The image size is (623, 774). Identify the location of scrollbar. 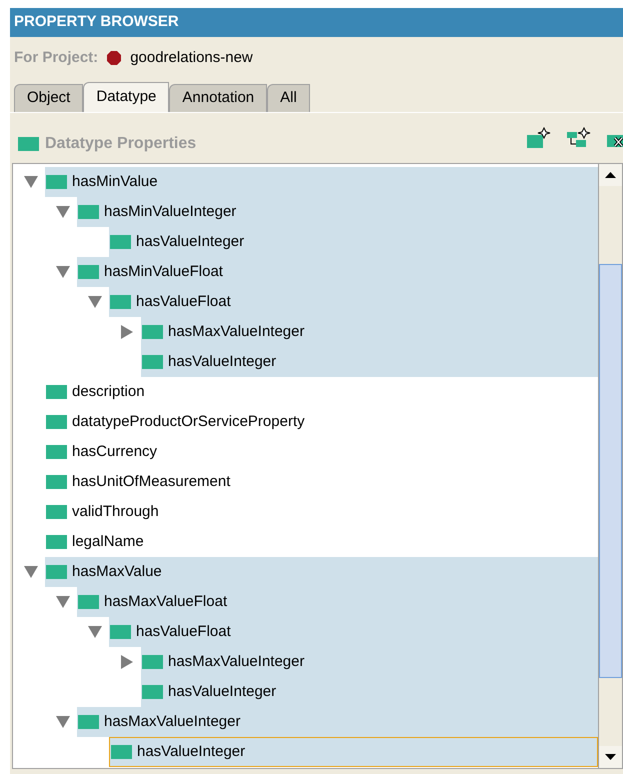
(610, 466).